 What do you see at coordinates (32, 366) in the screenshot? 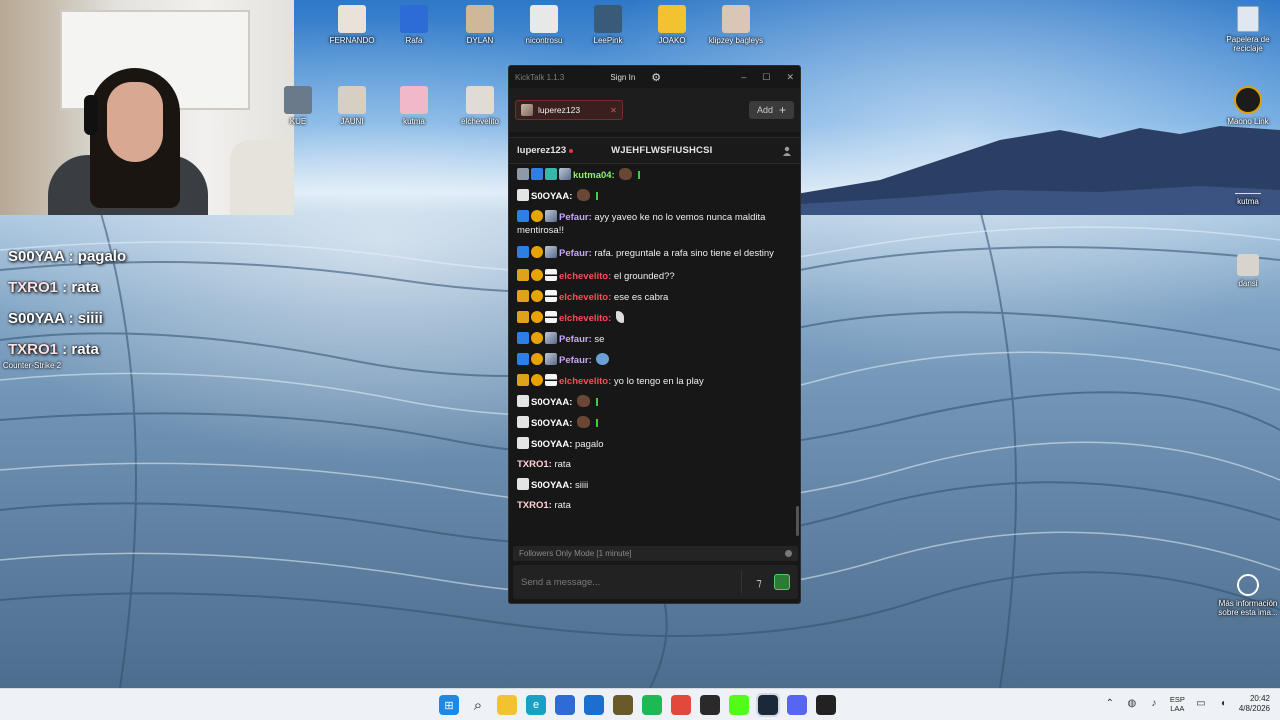
I see `desktop-icon-counter-strike: Counter-Strike 2` at bounding box center [32, 366].